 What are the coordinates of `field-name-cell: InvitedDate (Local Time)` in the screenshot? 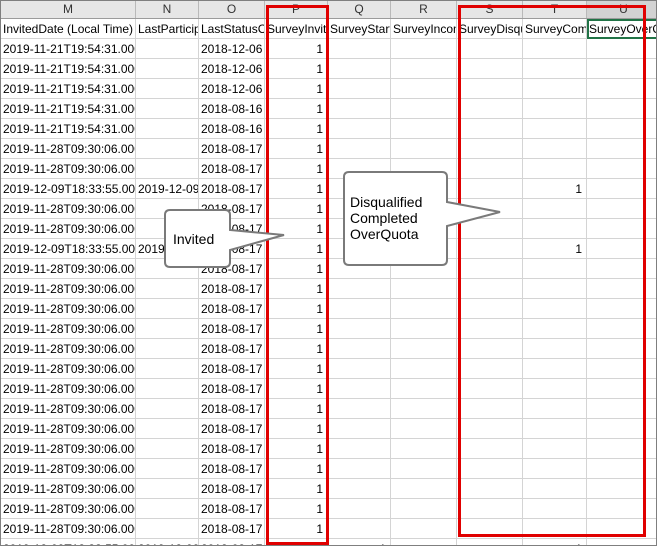 It's located at (68, 29).